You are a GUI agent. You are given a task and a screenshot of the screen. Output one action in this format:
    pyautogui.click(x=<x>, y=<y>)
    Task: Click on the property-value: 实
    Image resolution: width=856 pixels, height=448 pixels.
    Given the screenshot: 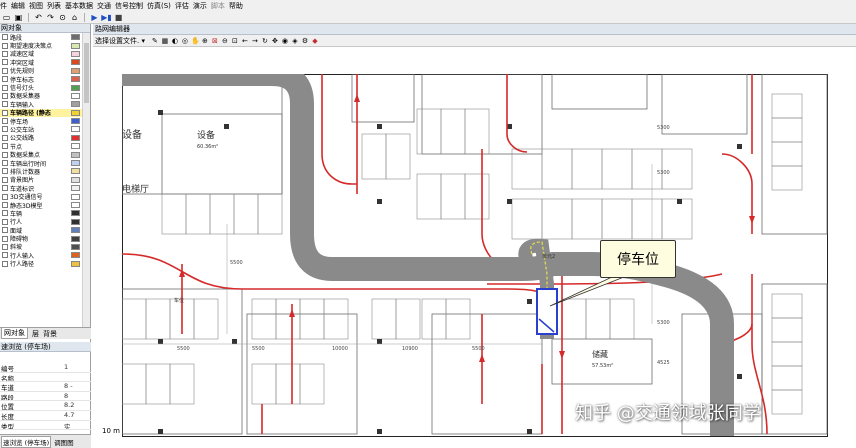 What is the action you would take?
    pyautogui.click(x=77, y=425)
    